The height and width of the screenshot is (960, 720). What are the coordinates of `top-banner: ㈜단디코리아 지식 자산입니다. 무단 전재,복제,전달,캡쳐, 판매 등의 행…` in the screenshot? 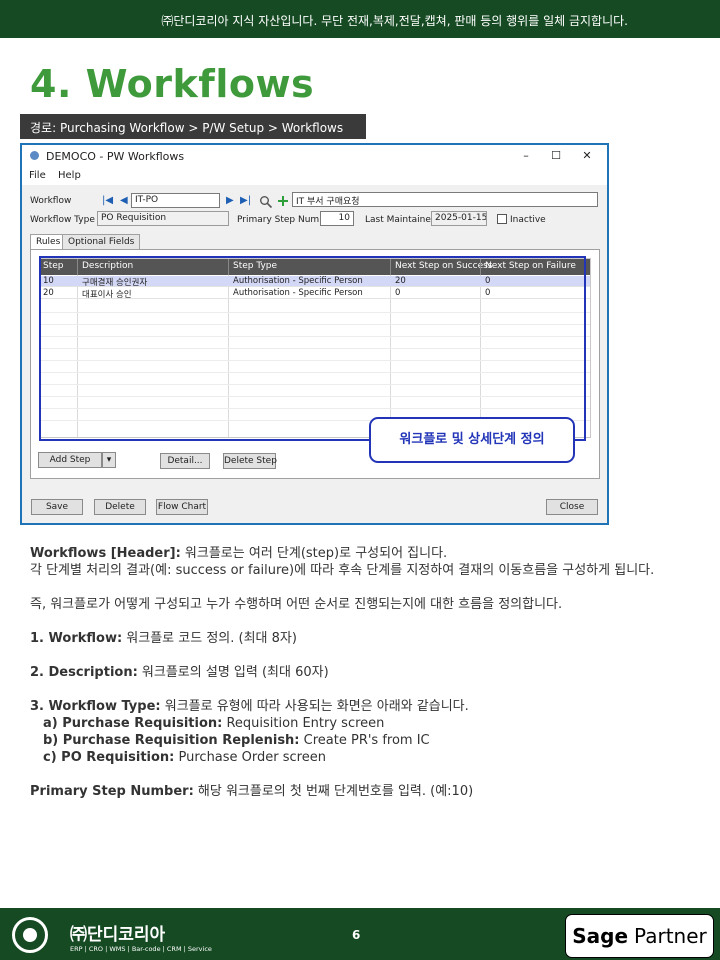 It's located at (360, 19).